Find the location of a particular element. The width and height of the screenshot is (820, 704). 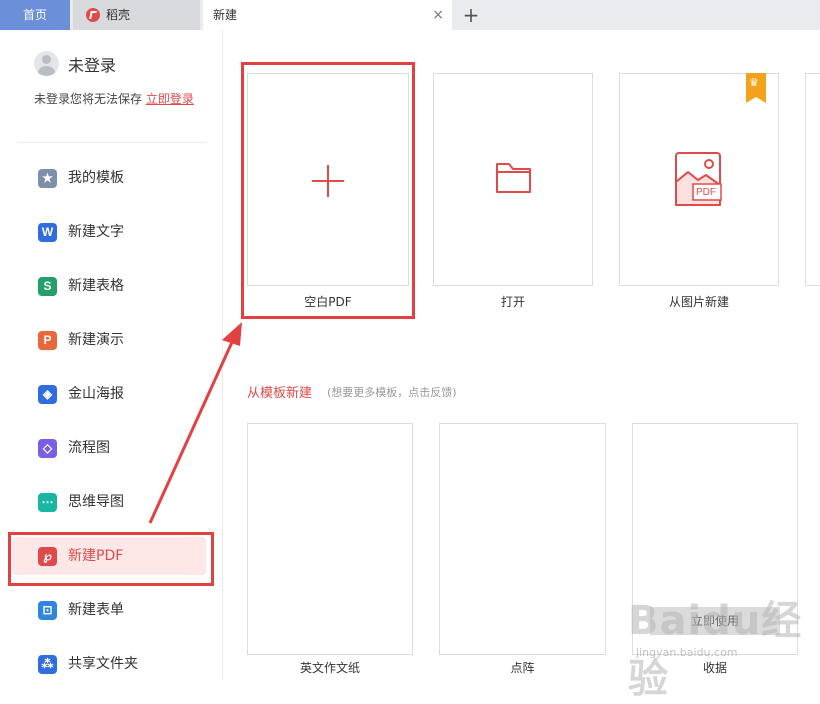

highlight-box-new-pdf is located at coordinates (111, 559).